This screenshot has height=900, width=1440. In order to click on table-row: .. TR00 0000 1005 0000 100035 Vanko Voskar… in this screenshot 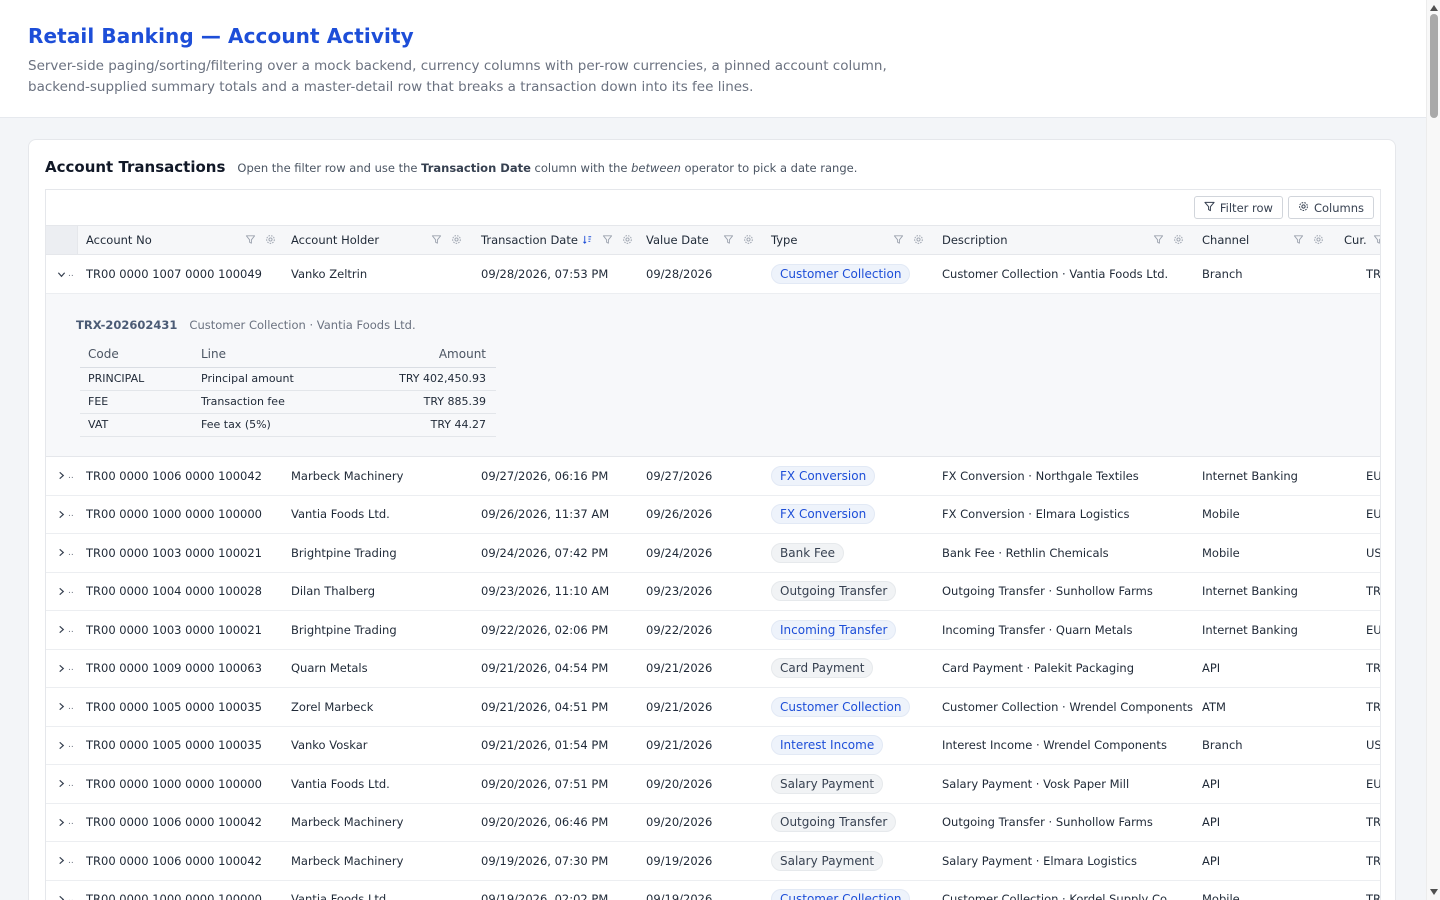, I will do `click(713, 746)`.